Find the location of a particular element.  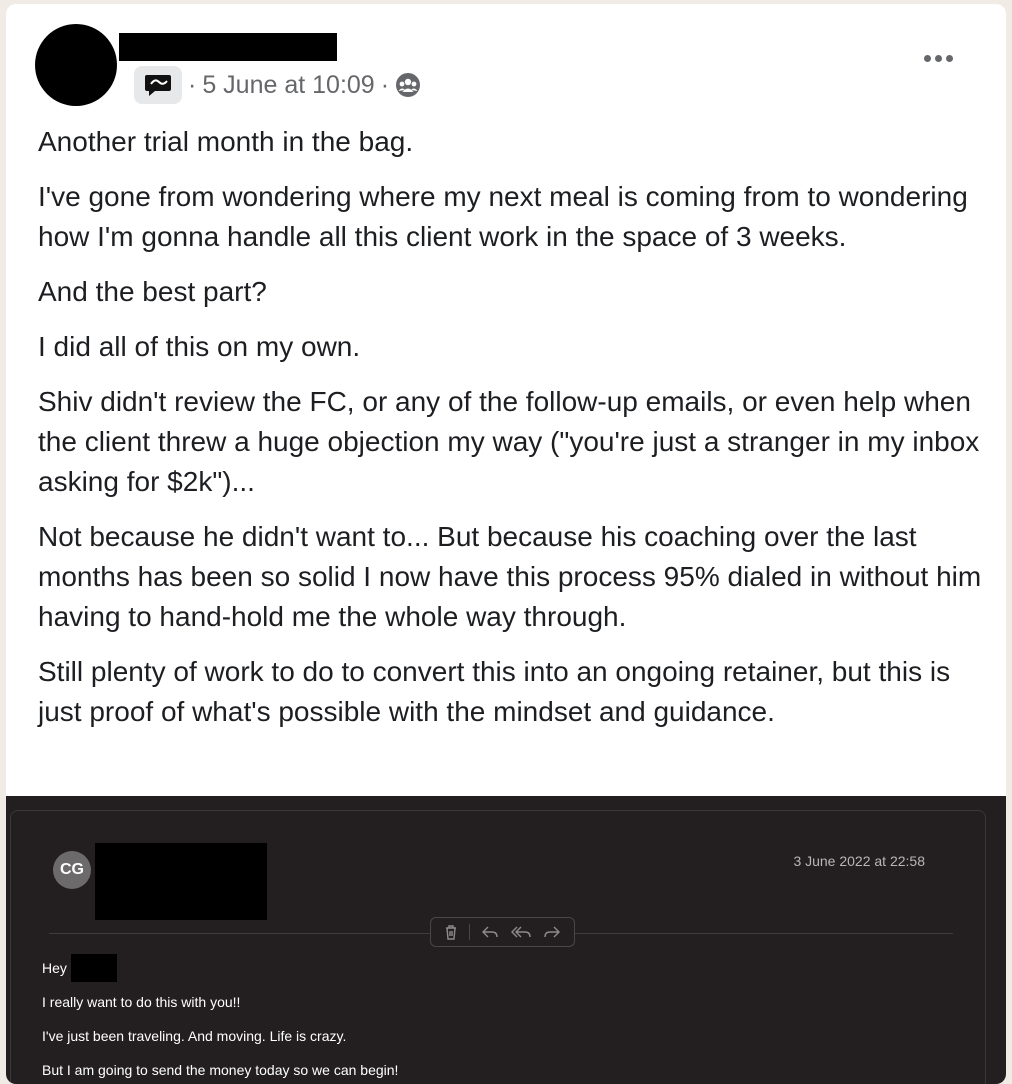

sender-avatar: CG is located at coordinates (72, 870).